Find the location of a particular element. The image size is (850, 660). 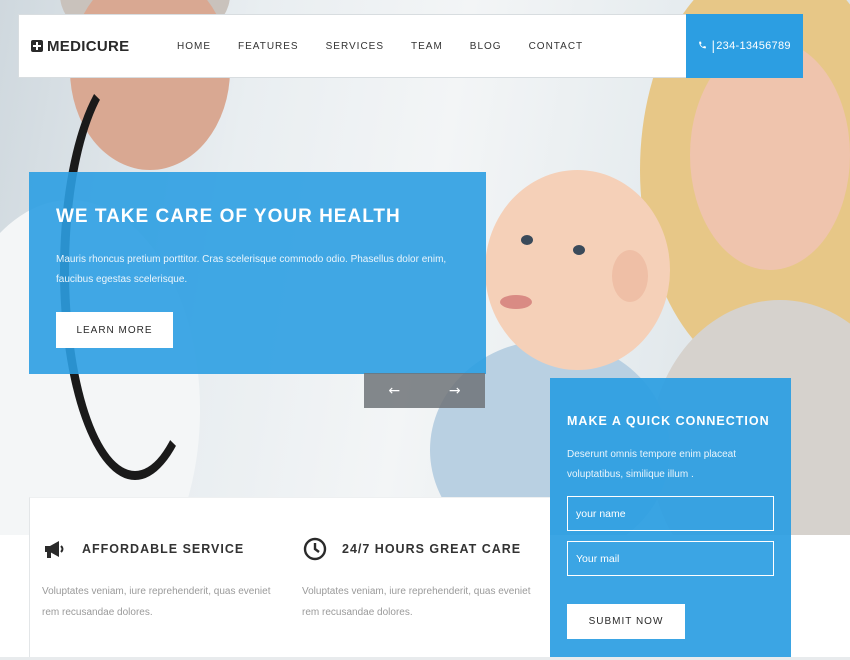

medical-cross-icon is located at coordinates (37, 46).